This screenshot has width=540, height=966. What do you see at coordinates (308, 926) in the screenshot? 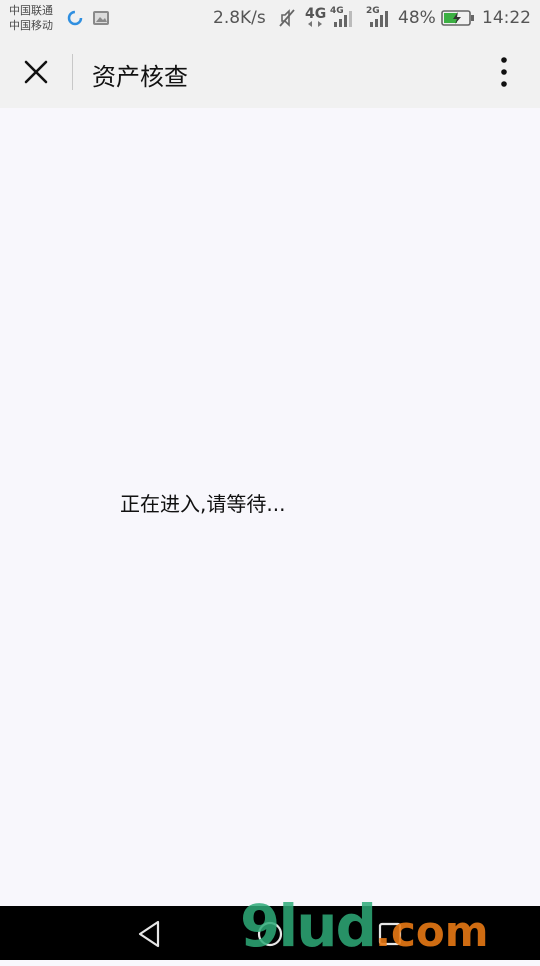
I see `watermark-brand: 9lud` at bounding box center [308, 926].